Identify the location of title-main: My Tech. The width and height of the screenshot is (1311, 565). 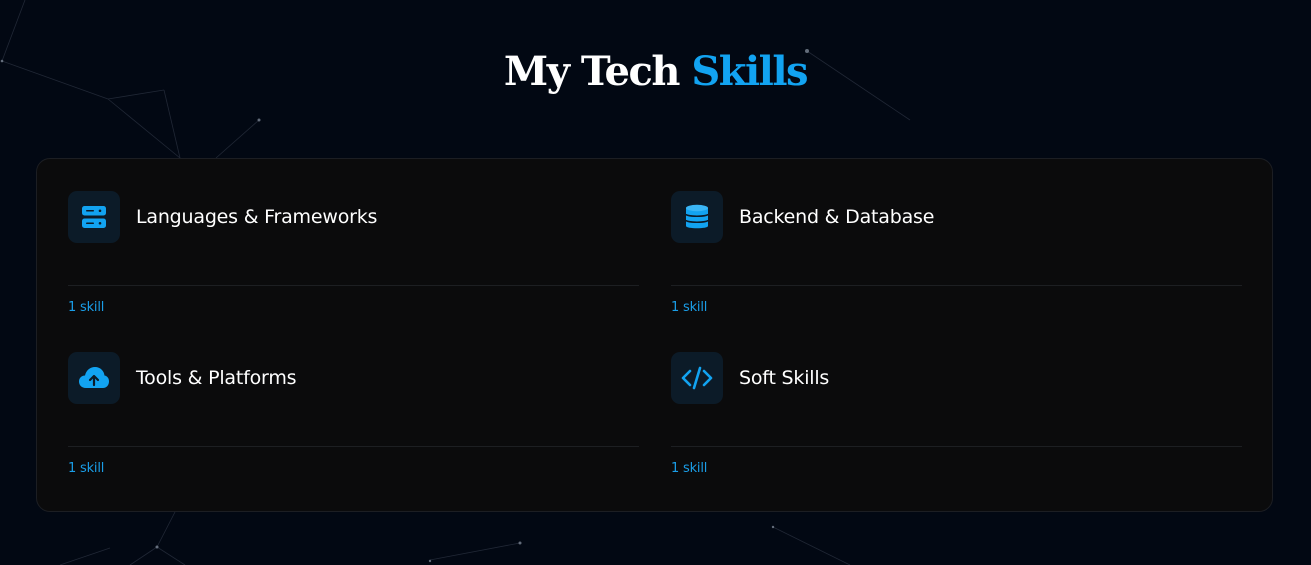
(597, 71).